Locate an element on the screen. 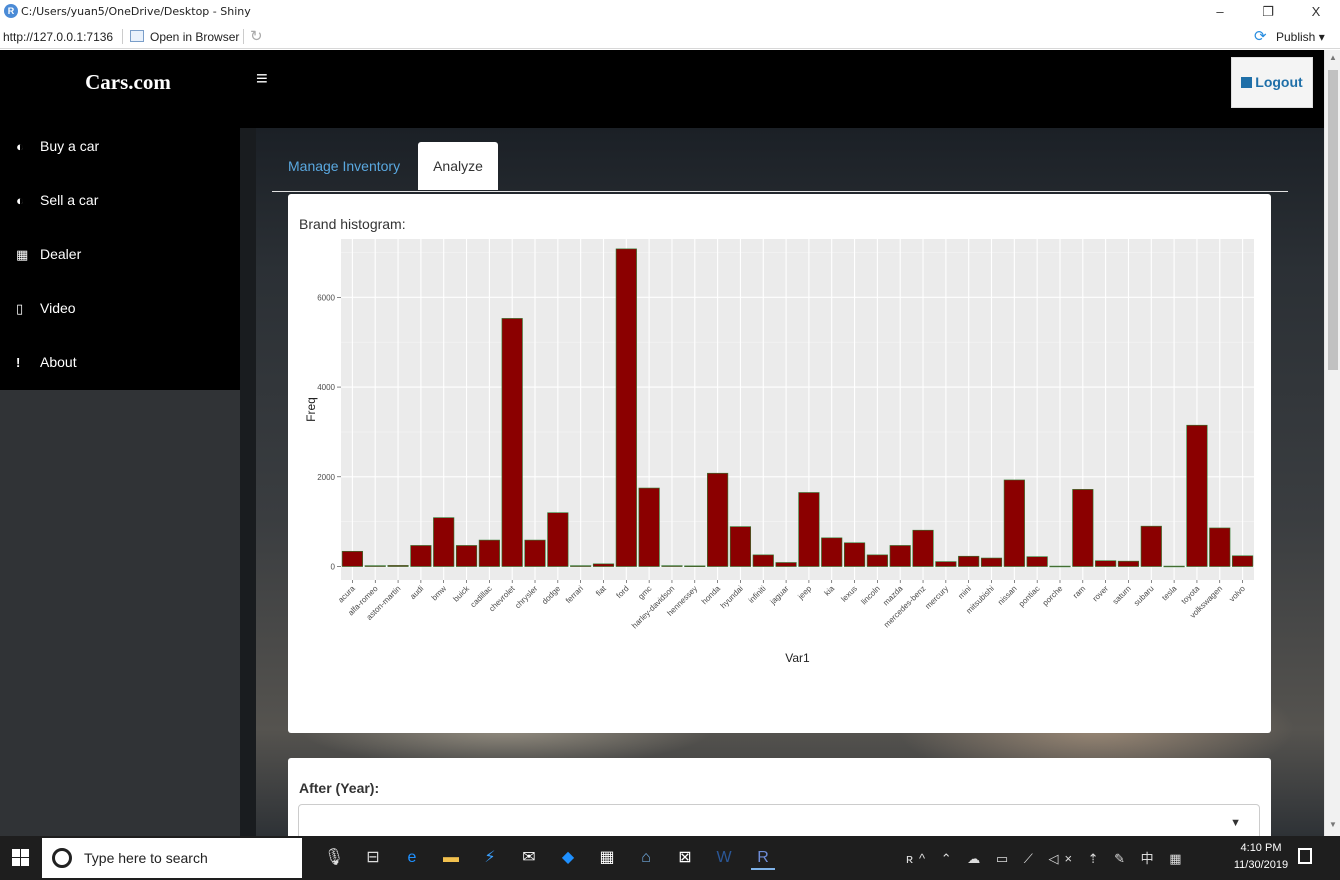 This screenshot has width=1340, height=880. bar-subaru is located at coordinates (1151, 546).